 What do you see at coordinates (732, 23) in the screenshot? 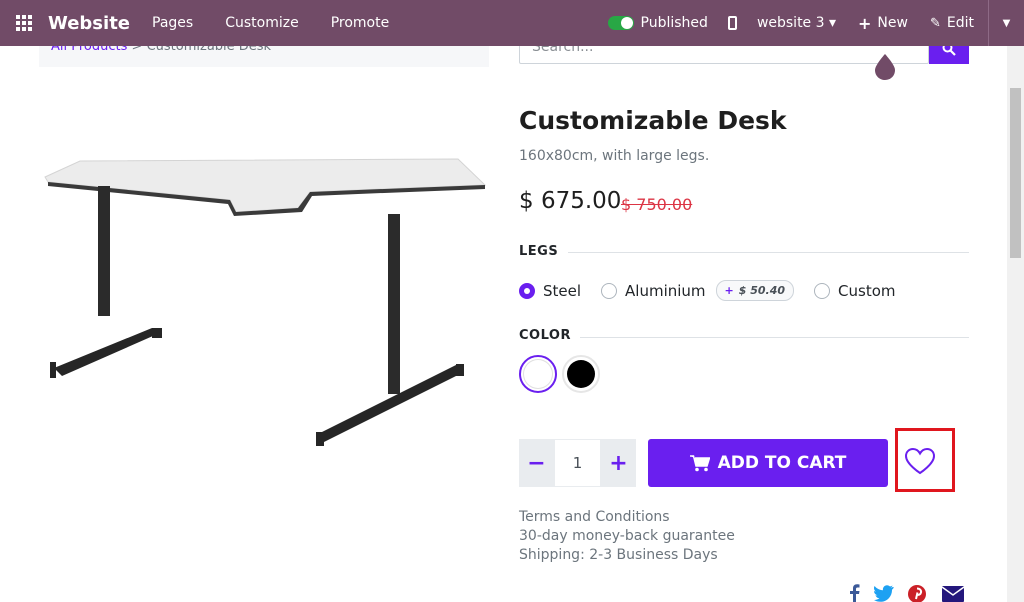
I see `mobile-preview-icon` at bounding box center [732, 23].